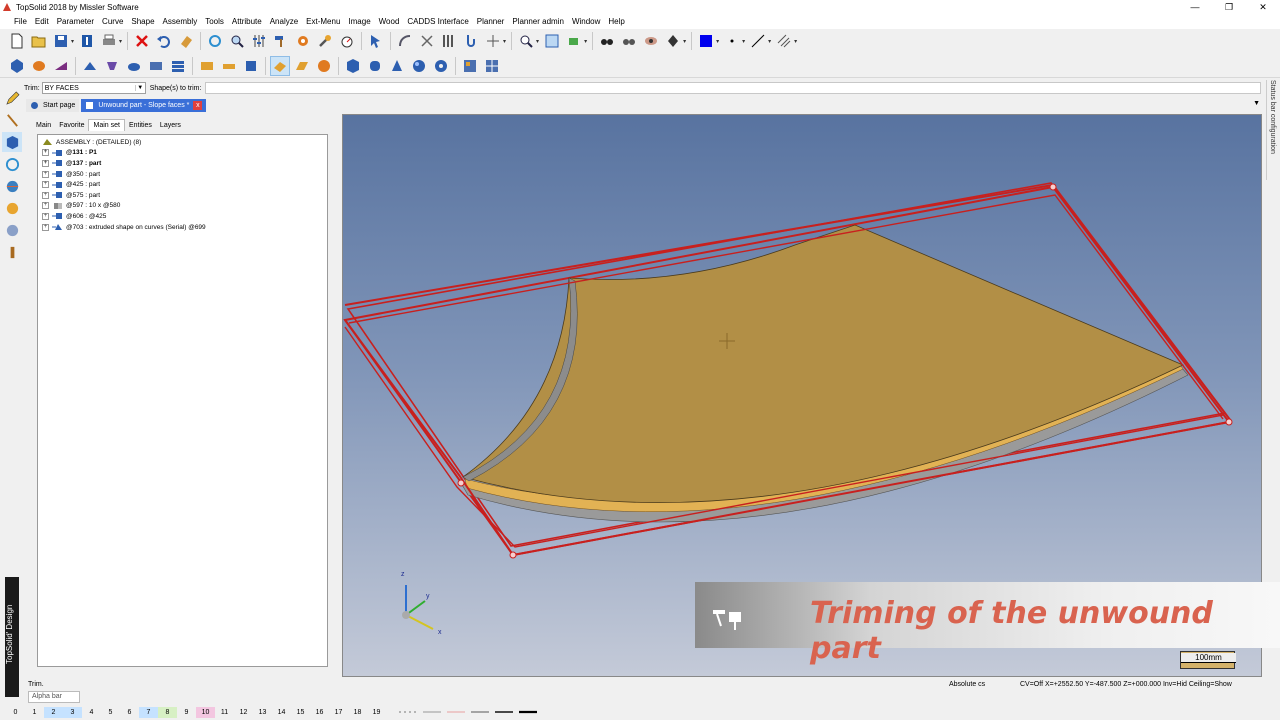  What do you see at coordinates (1195, 7) in the screenshot?
I see `minimize-button: —` at bounding box center [1195, 7].